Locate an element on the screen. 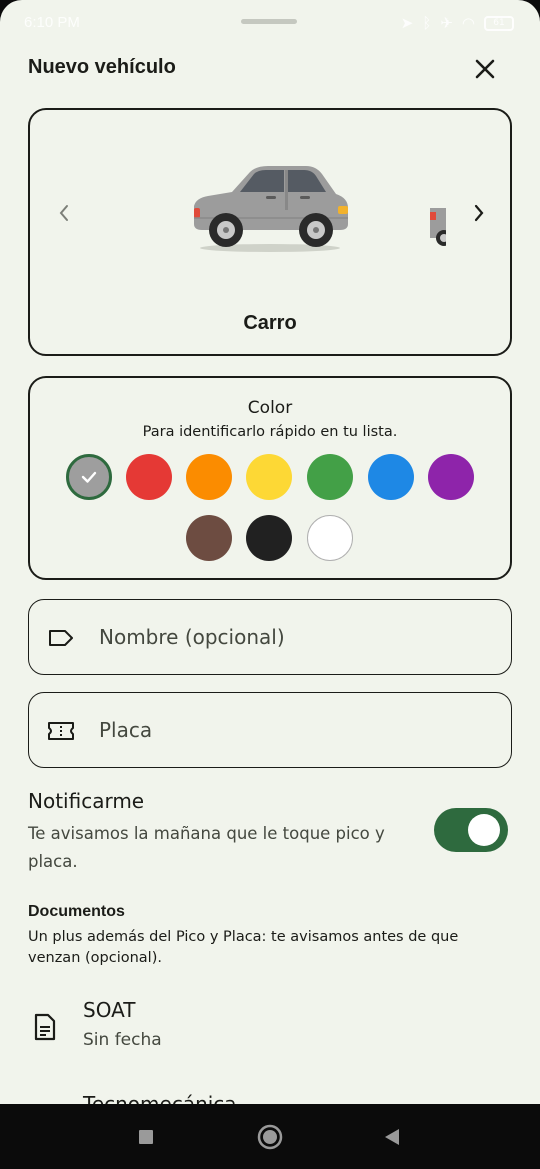 The height and width of the screenshot is (1169, 540). home-button is located at coordinates (270, 1137).